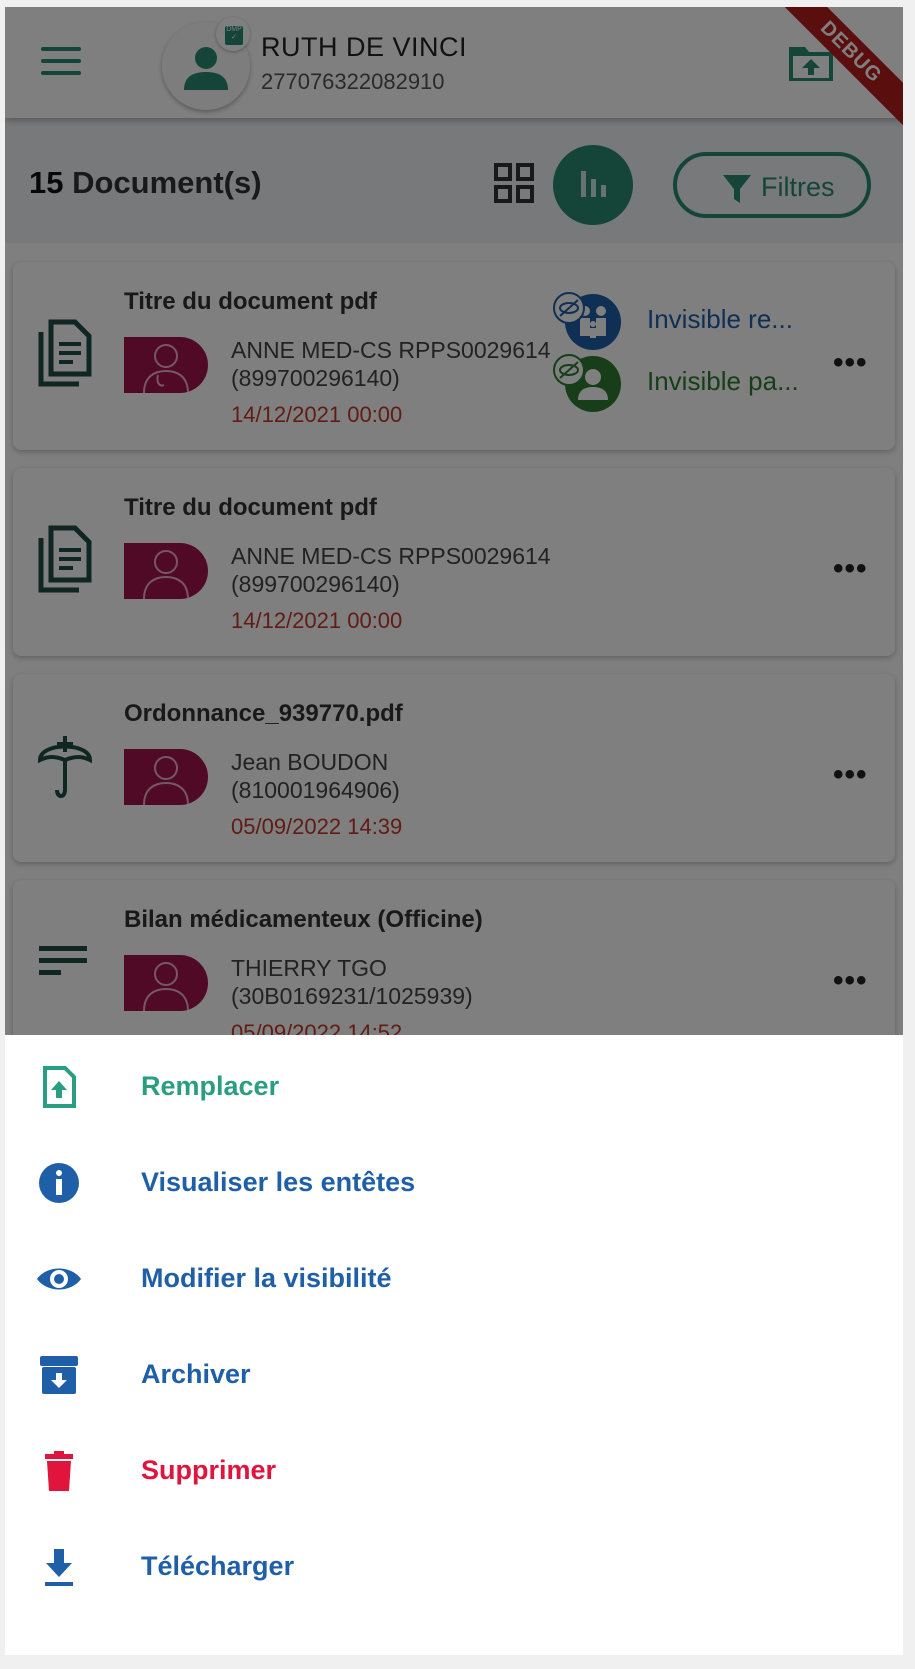 The width and height of the screenshot is (915, 1669). What do you see at coordinates (196, 1374) in the screenshot?
I see `menu-item-label: Archiver` at bounding box center [196, 1374].